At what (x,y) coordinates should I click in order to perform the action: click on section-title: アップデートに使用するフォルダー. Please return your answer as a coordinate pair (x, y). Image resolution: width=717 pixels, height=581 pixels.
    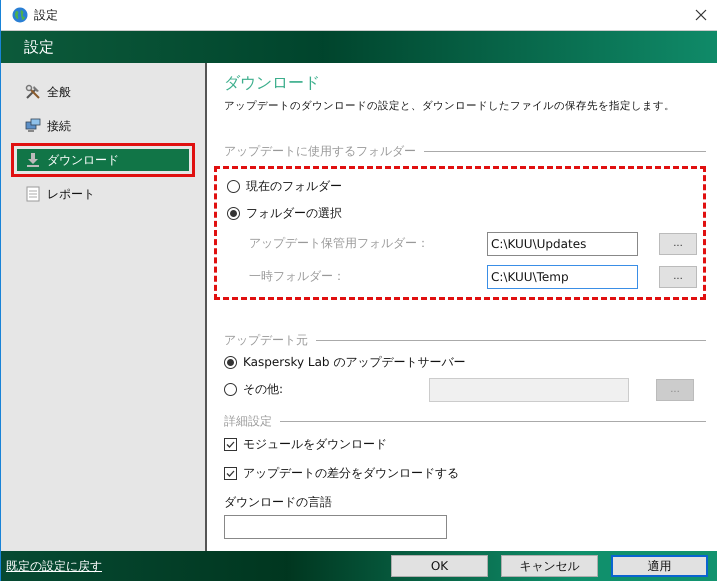
    Looking at the image, I should click on (320, 151).